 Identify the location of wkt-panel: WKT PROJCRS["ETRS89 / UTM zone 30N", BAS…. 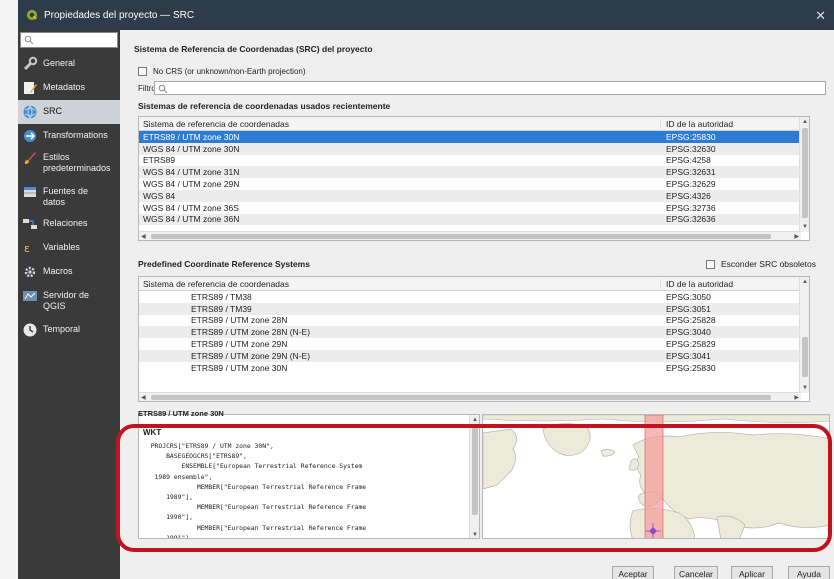
(309, 476).